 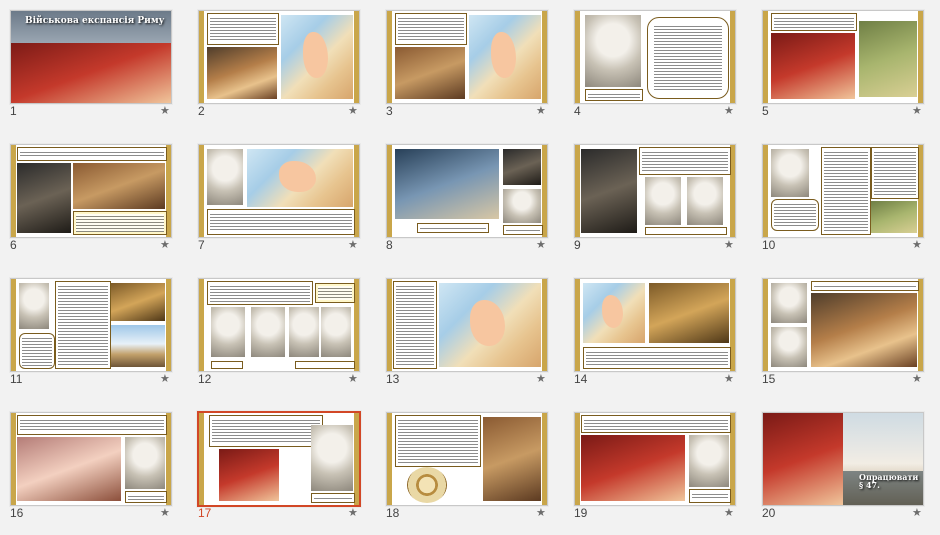 I want to click on slide-14: 14 ★, so click(x=657, y=334).